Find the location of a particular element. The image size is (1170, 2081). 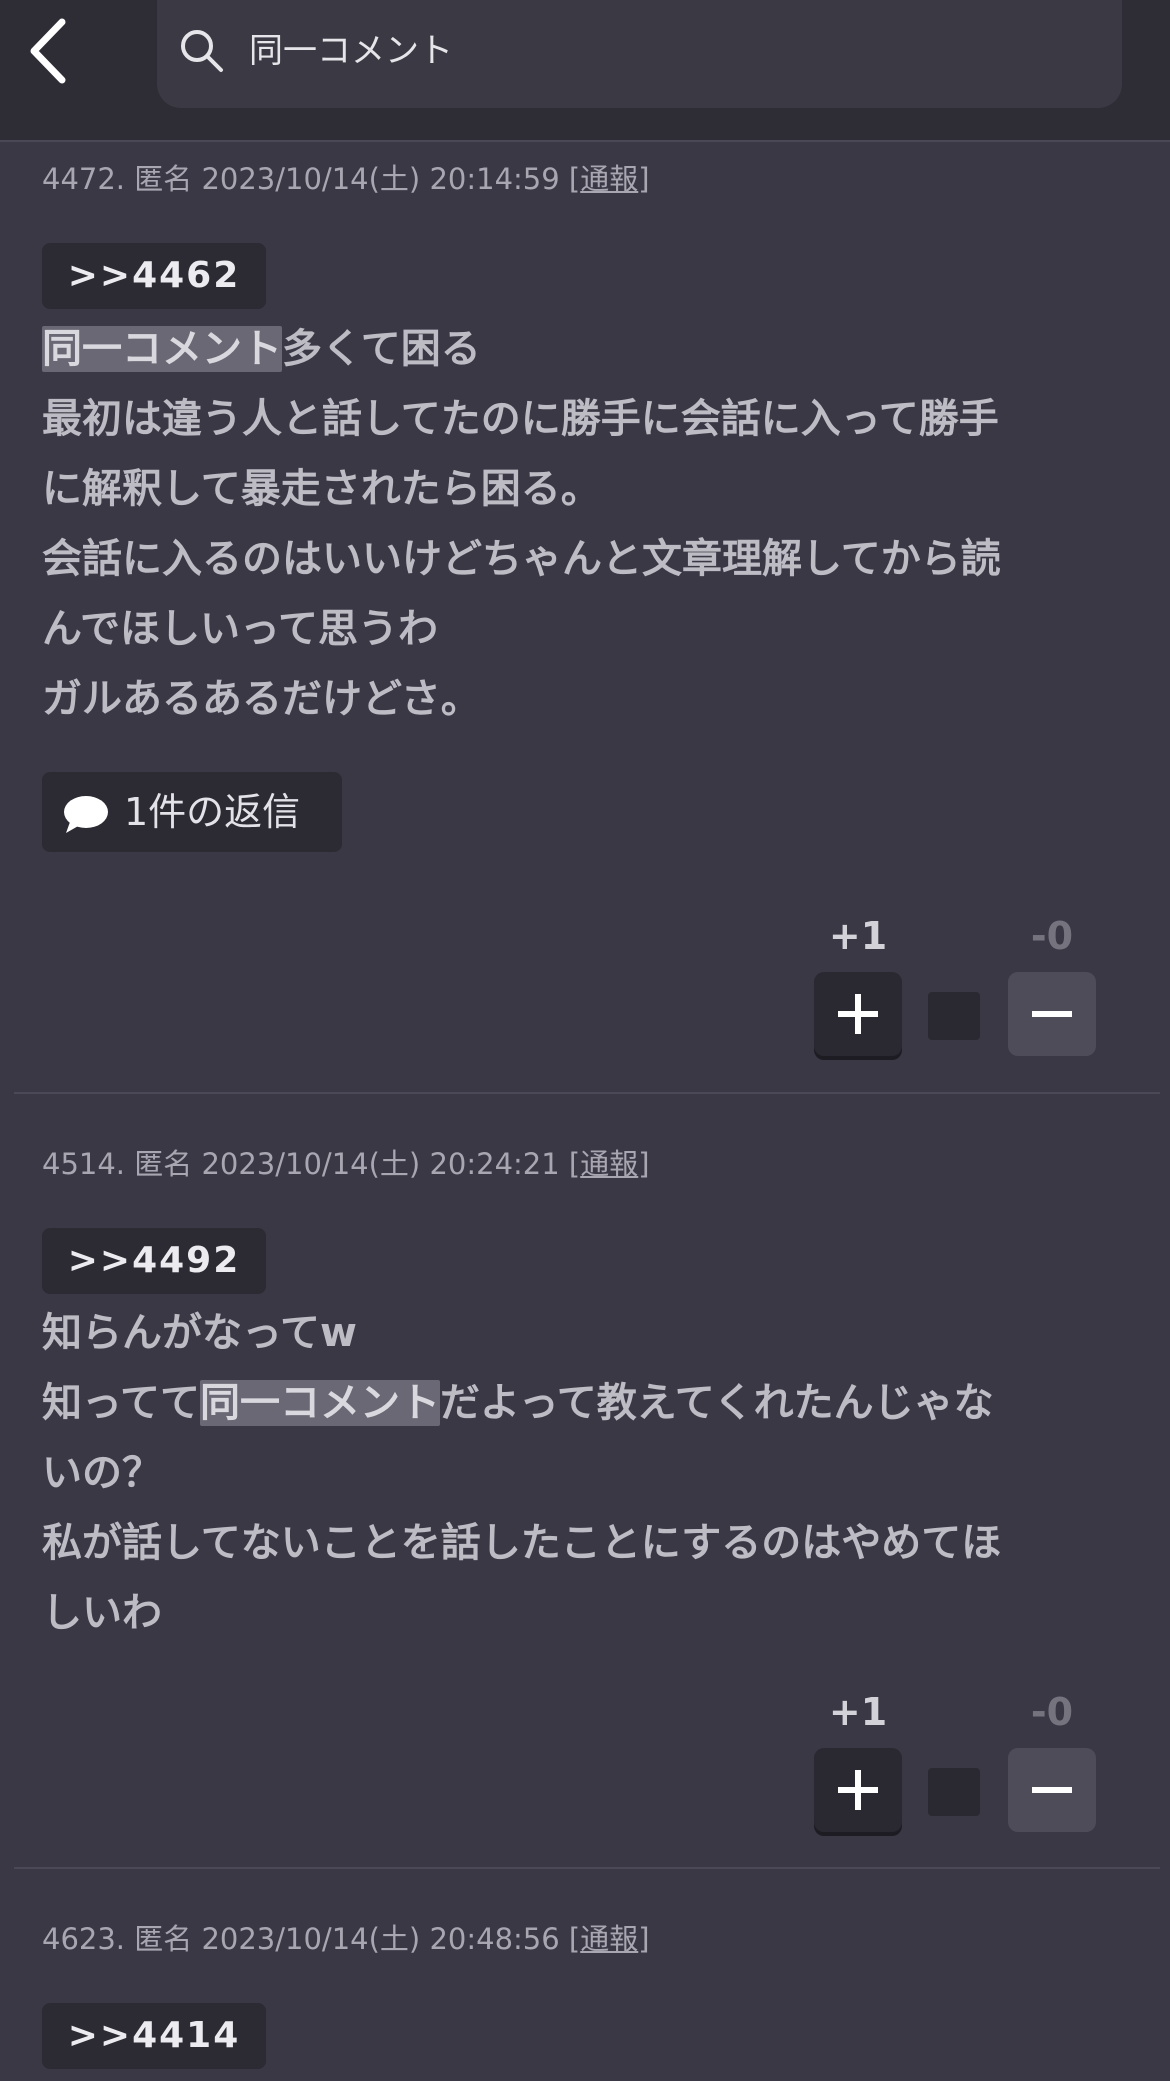

comment-line: 会話に入るのはいいけどちゃんと文章理解してから読 is located at coordinates (521, 559).